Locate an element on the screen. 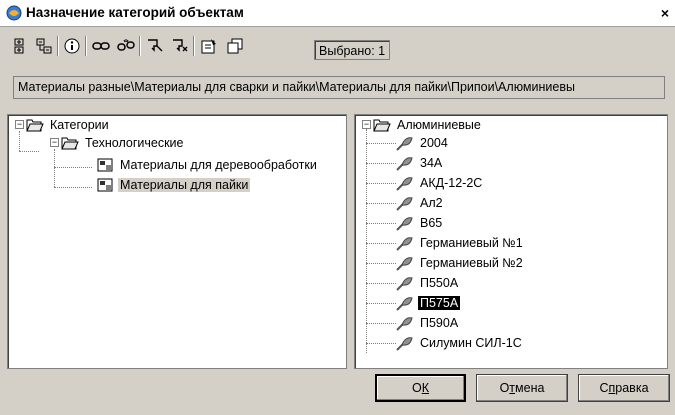  tree-item-material: Силумин СИЛ-1С is located at coordinates (460, 343).